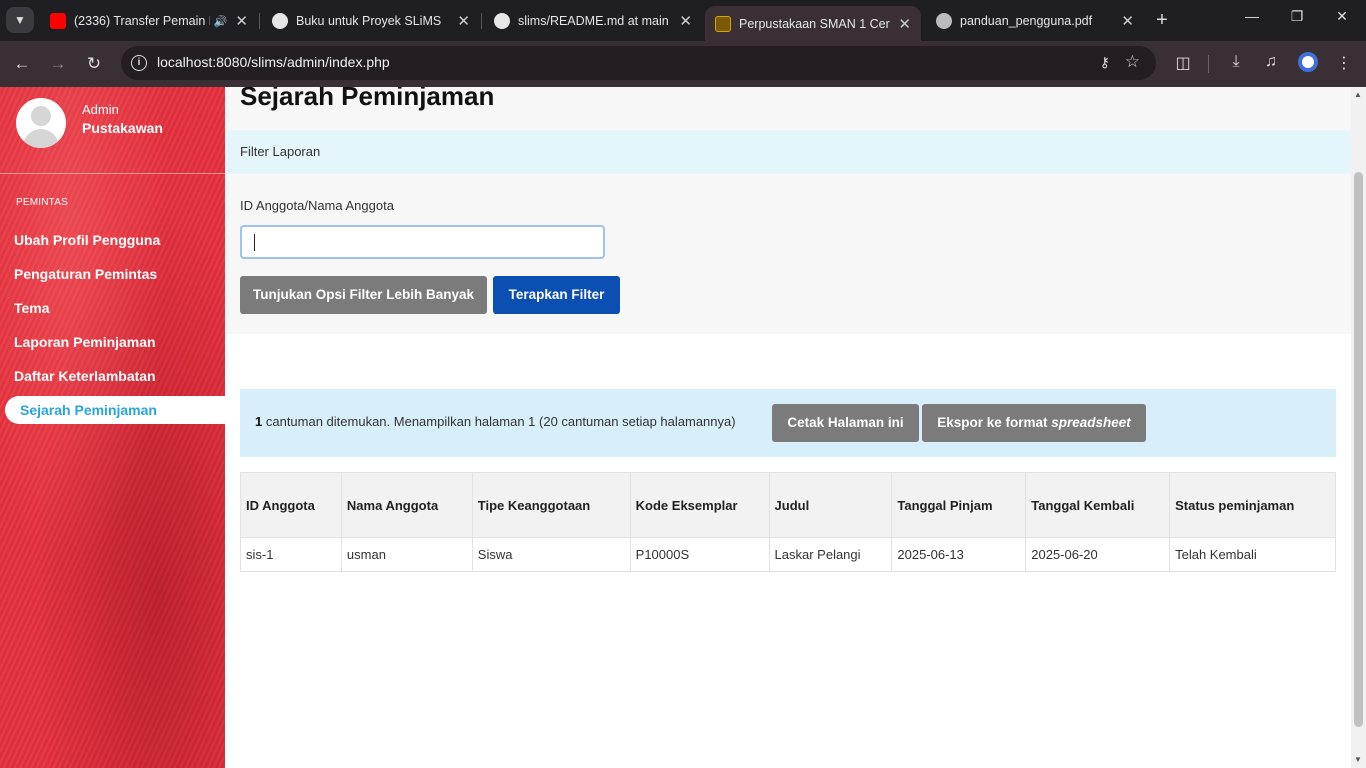 This screenshot has width=1366, height=768. Describe the element at coordinates (1252, 16) in the screenshot. I see `minimize-icon: —` at that location.